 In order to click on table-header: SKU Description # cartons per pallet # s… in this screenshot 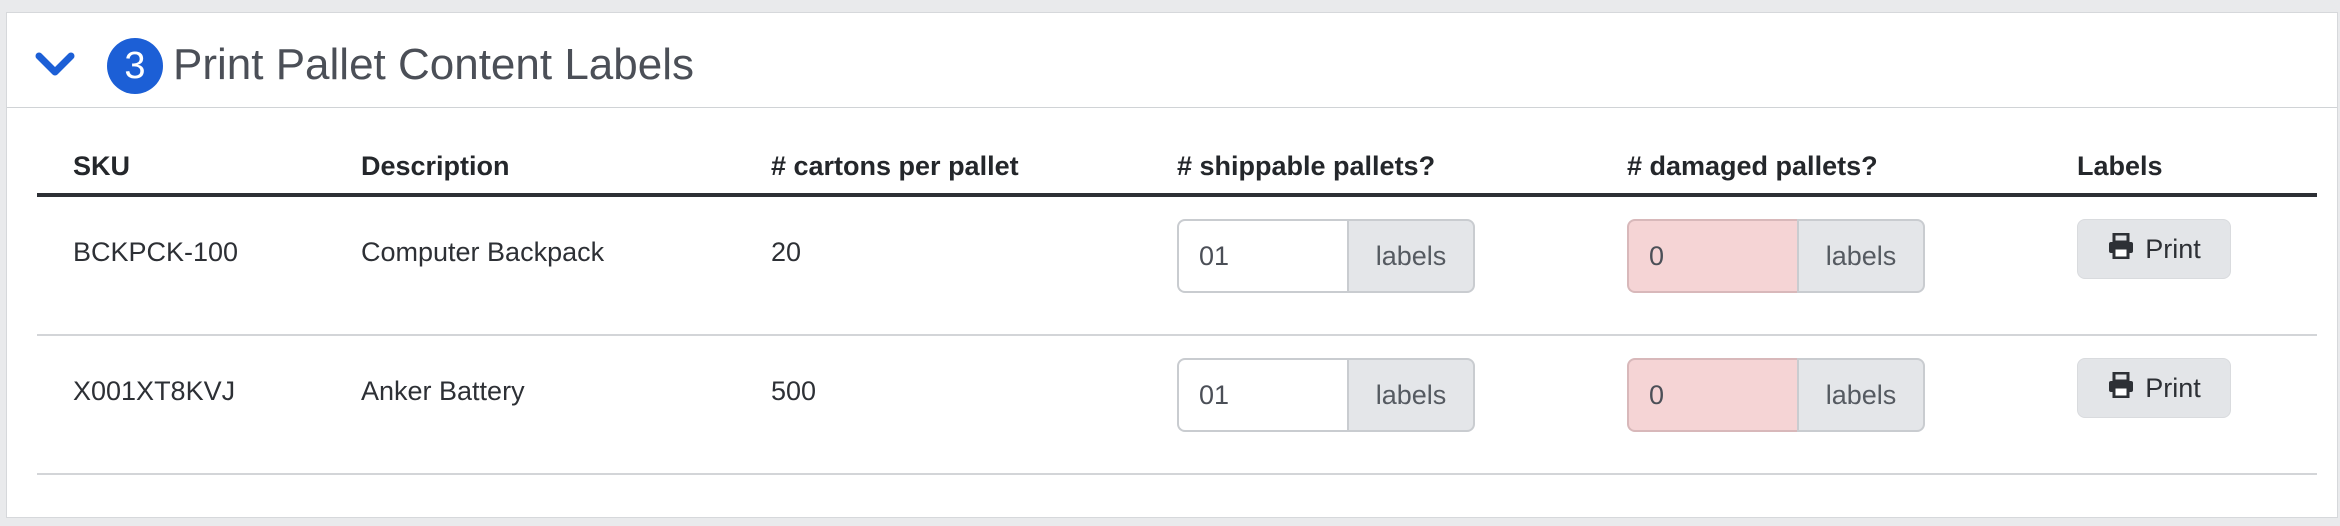, I will do `click(1177, 167)`.